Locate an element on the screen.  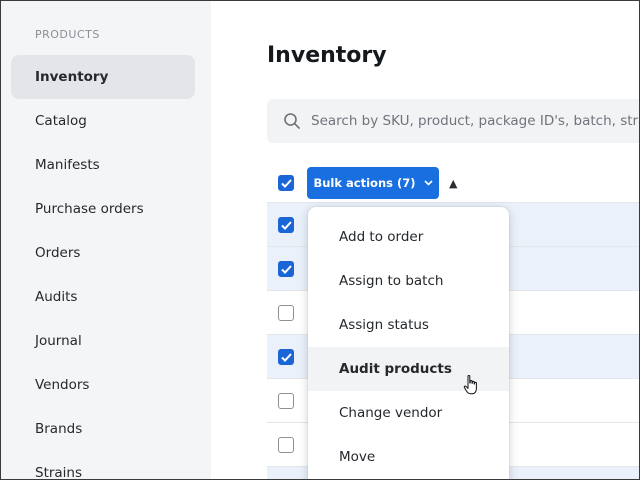
table-toolbar: Bulk actions (7) ▲ is located at coordinates (453, 182).